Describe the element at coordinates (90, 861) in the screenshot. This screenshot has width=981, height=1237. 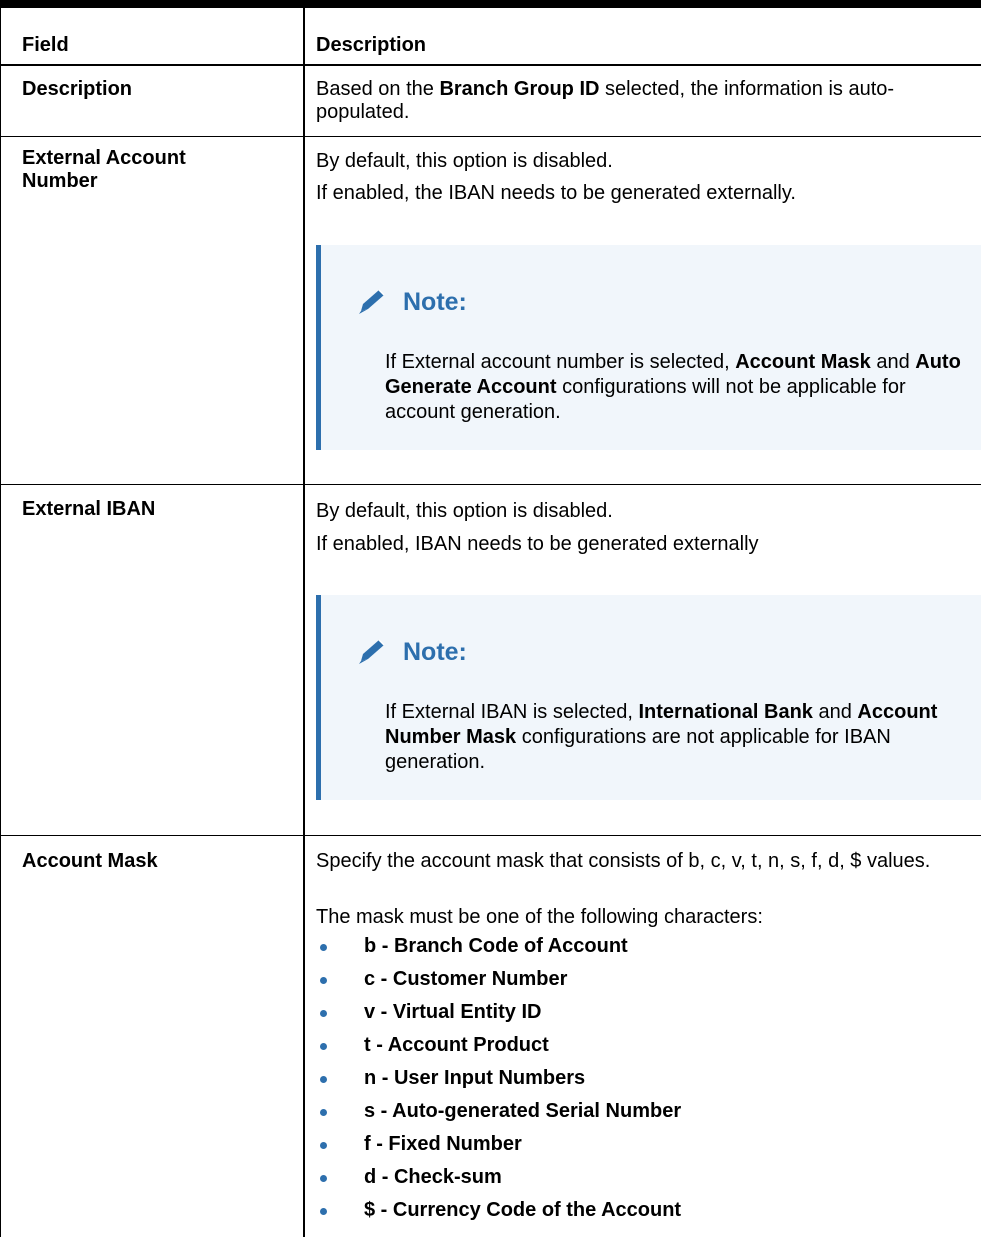
I see `row-field-label: Account Mask` at that location.